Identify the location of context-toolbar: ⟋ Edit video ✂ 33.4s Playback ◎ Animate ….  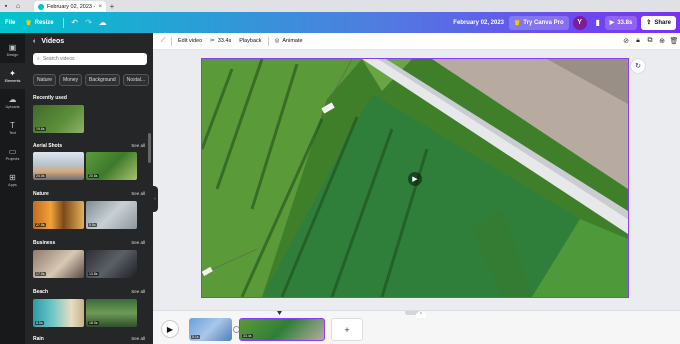
(416, 41).